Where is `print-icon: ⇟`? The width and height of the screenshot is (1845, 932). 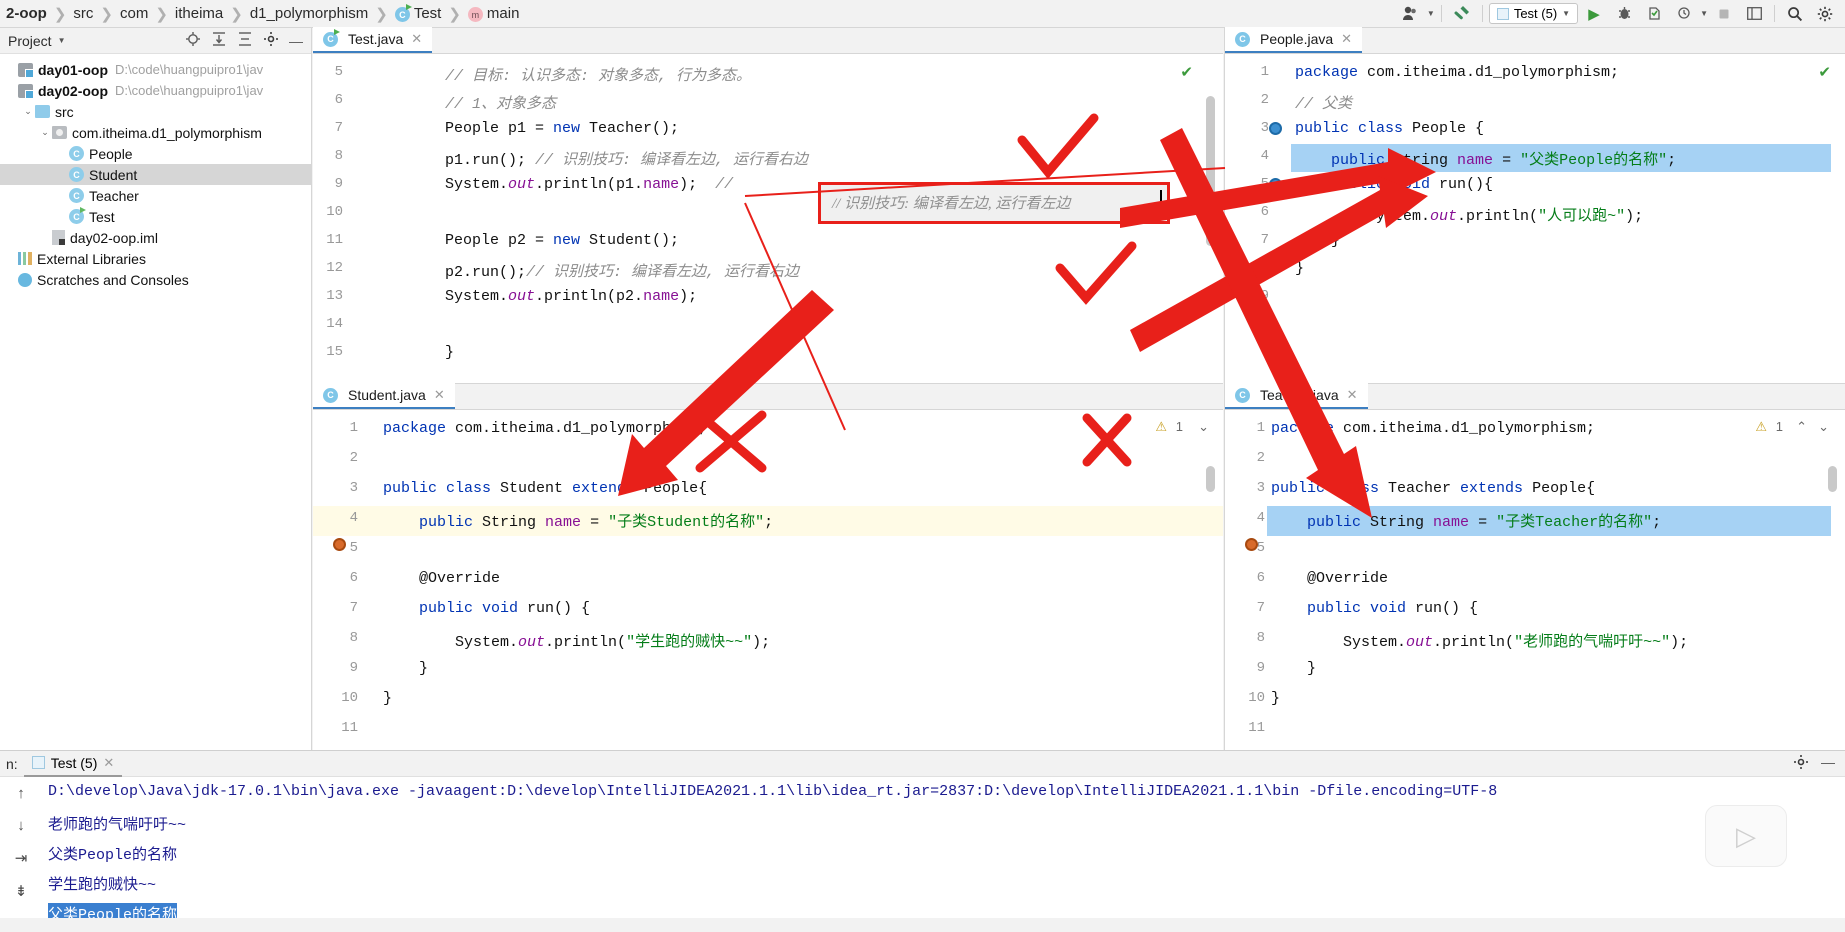
print-icon: ⇟ is located at coordinates (21, 891).